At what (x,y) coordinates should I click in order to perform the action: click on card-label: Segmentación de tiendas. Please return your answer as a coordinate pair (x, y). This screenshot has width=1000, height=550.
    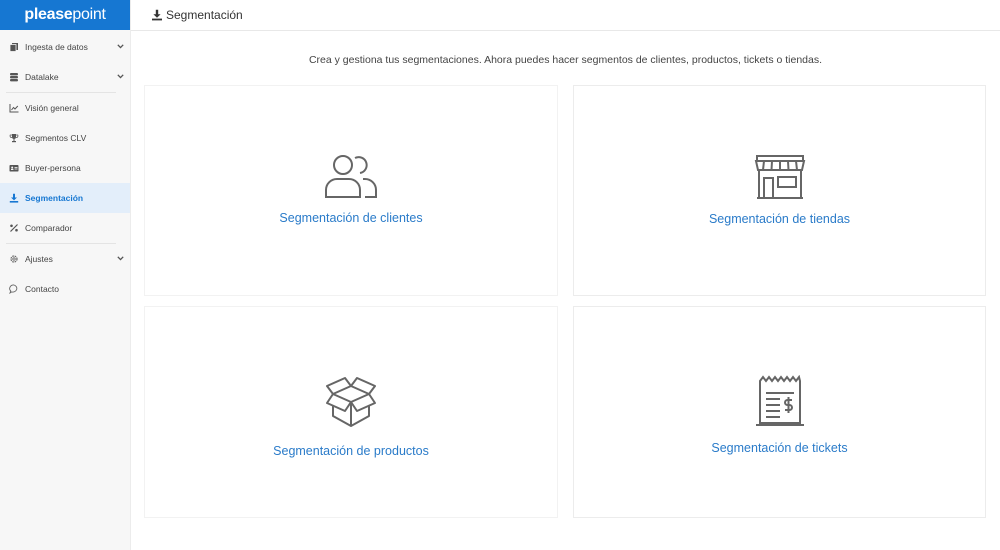
    Looking at the image, I should click on (779, 219).